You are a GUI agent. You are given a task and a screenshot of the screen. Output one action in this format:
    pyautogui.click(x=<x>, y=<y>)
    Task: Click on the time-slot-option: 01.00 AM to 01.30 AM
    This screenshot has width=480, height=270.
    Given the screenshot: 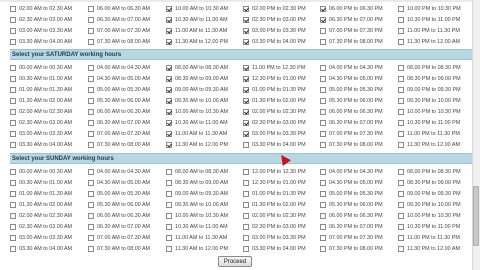 What is the action you would take?
    pyautogui.click(x=41, y=89)
    